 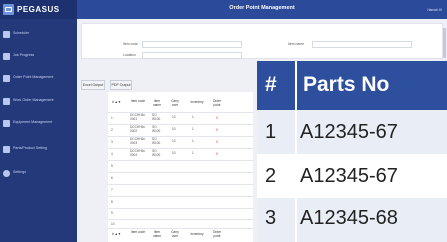 I want to click on location-input, so click(x=192, y=55).